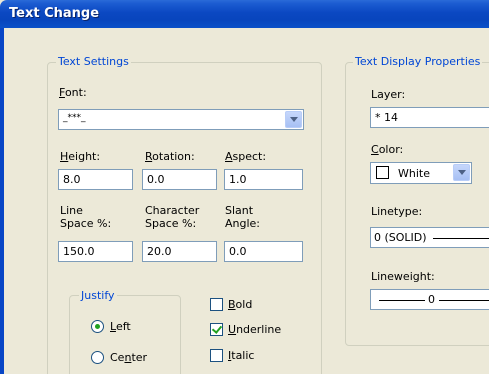  I want to click on font-combobox: _***_, so click(181, 119).